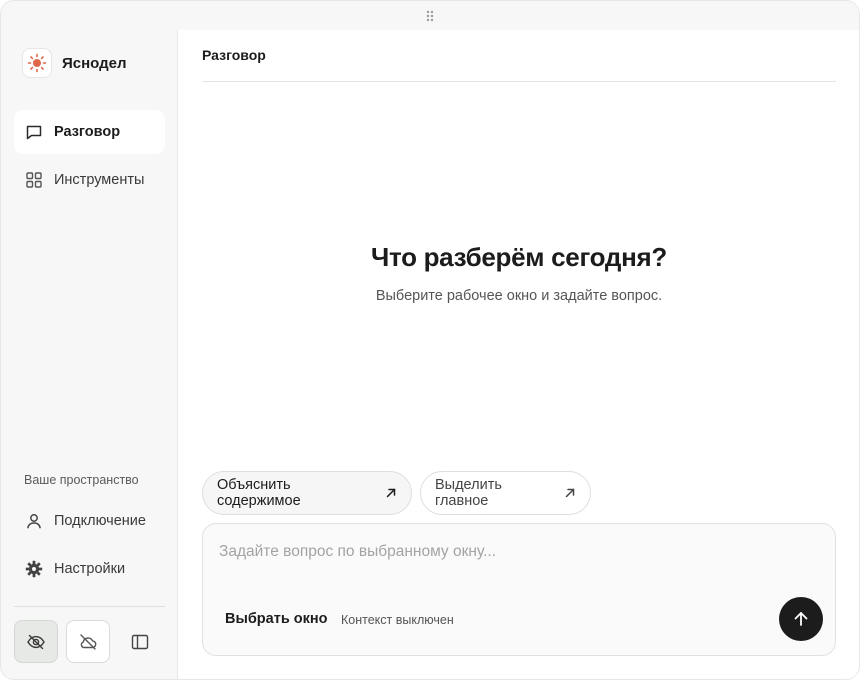 Image resolution: width=860 pixels, height=680 pixels. Describe the element at coordinates (276, 619) in the screenshot. I see `pick-window-button: Выбрать окно` at that location.